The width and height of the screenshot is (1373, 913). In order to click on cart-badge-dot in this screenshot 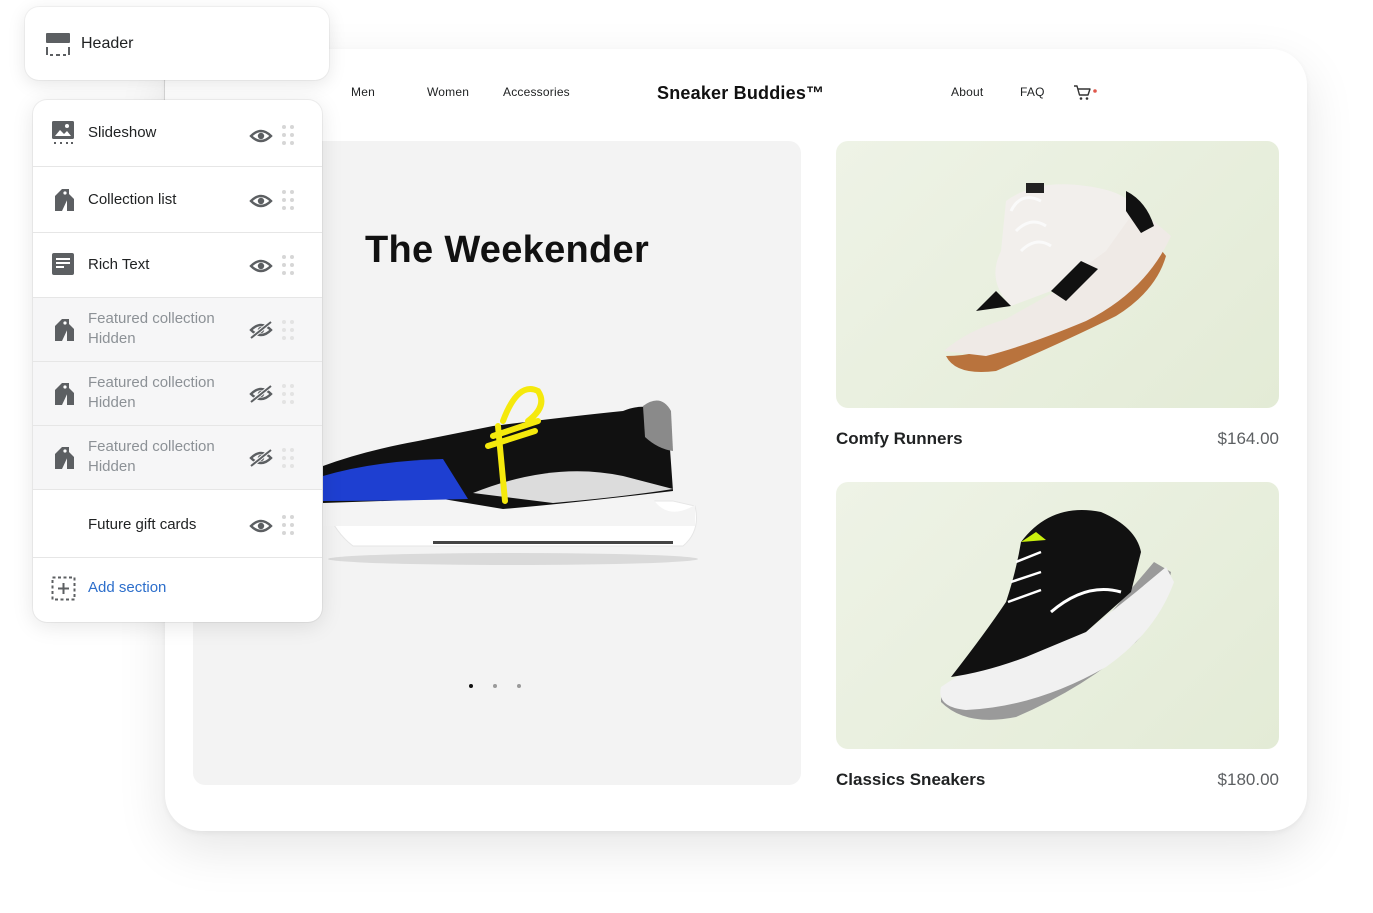, I will do `click(1095, 91)`.